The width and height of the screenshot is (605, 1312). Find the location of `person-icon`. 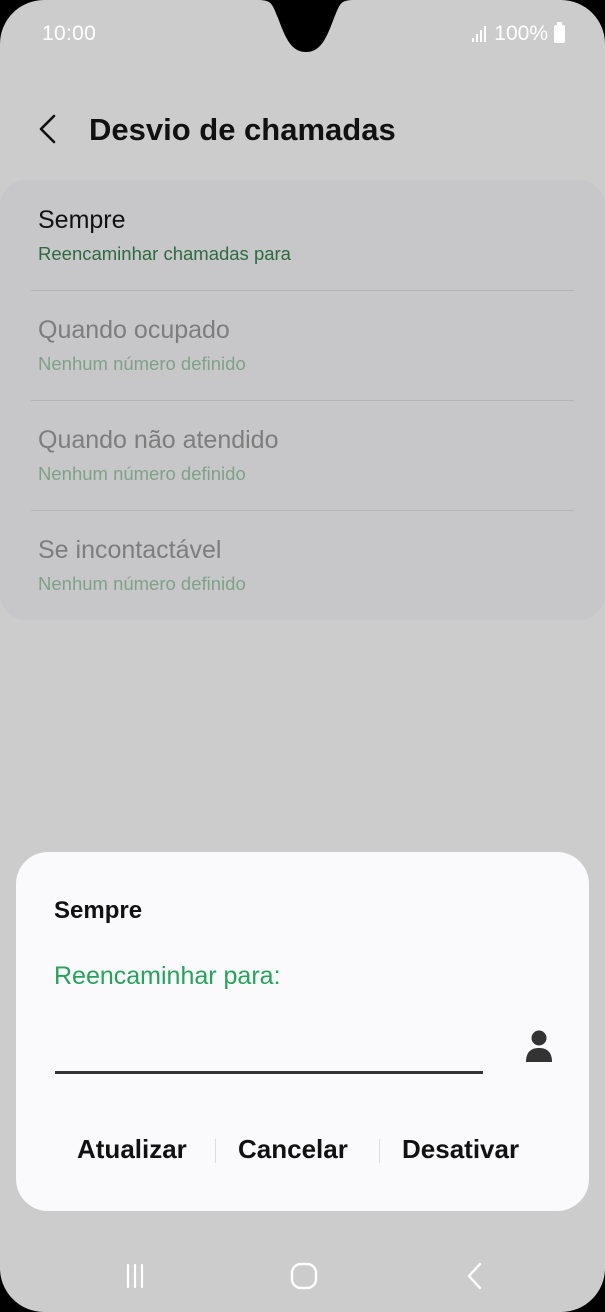

person-icon is located at coordinates (539, 1046).